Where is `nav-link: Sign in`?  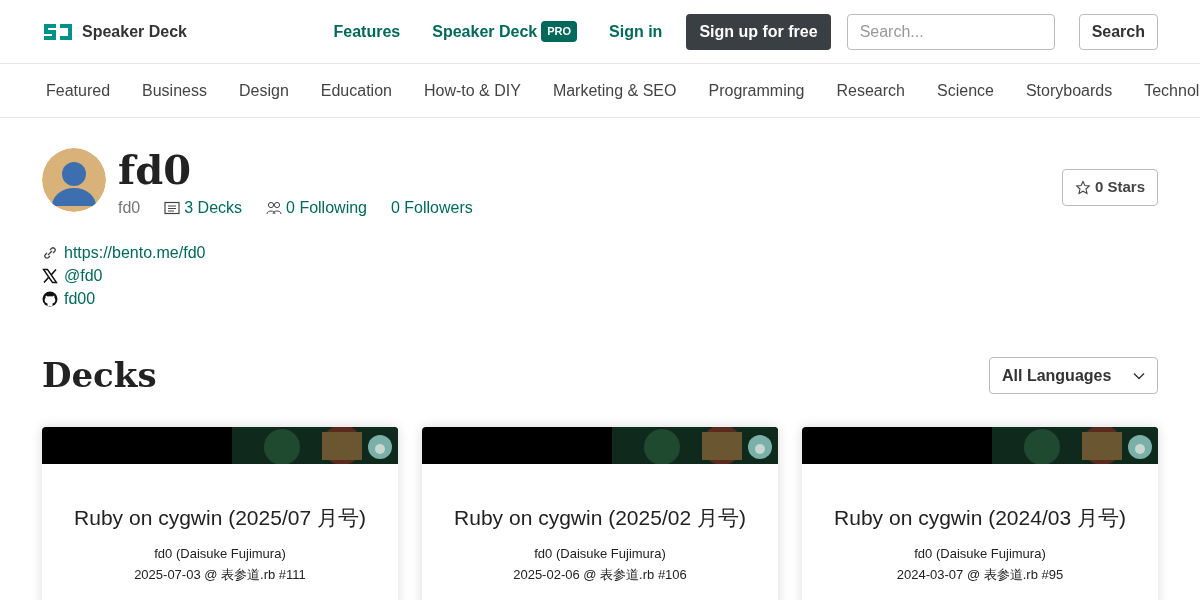 nav-link: Sign in is located at coordinates (636, 31).